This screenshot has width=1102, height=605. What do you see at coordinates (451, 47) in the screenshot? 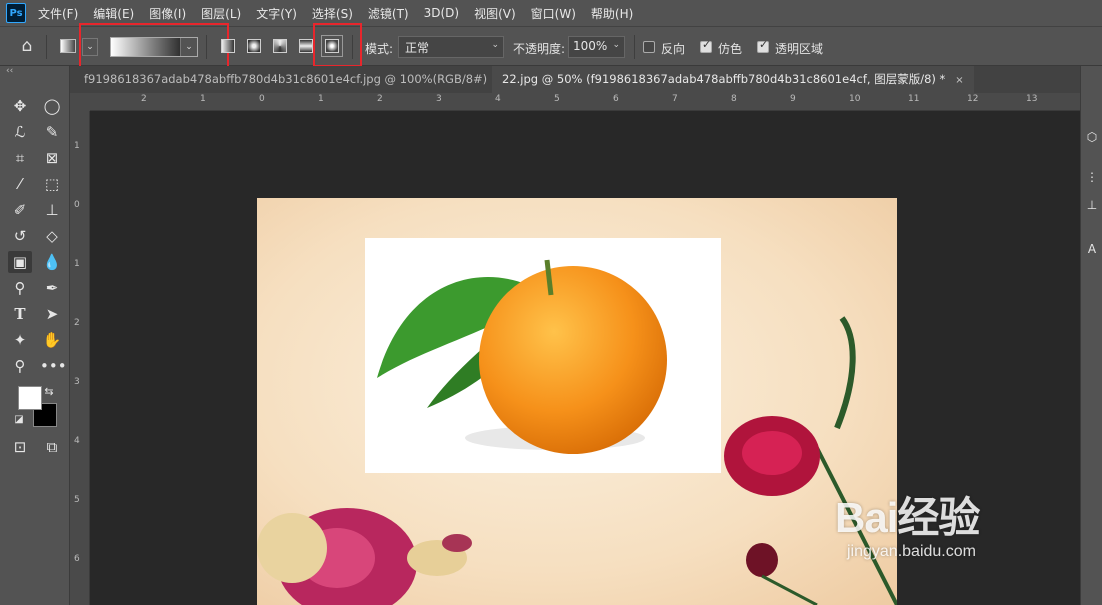
I see `mode-select: 正常 ⌄` at bounding box center [451, 47].